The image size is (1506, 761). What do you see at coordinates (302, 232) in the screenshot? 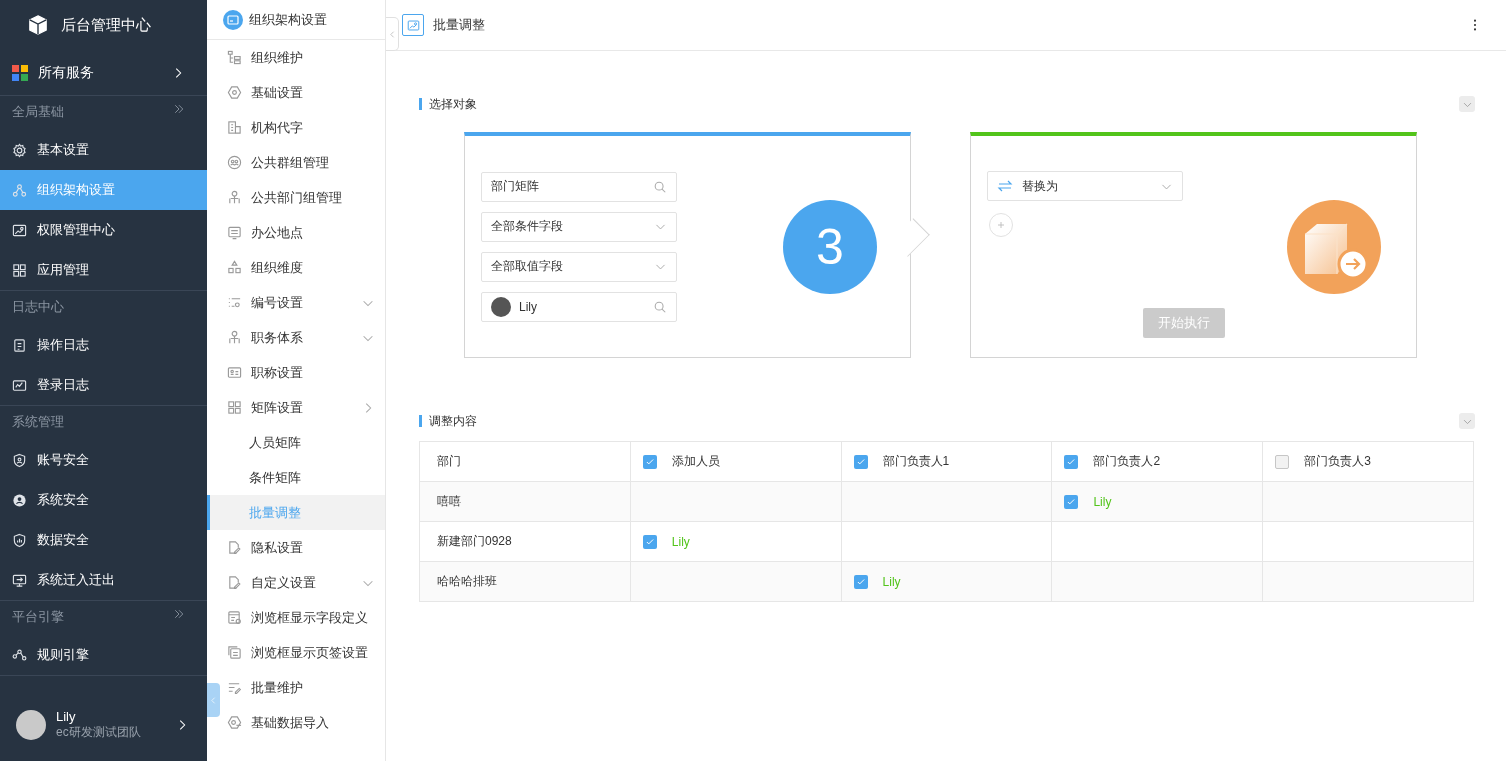
I see `menu-item: 办公地点` at bounding box center [302, 232].